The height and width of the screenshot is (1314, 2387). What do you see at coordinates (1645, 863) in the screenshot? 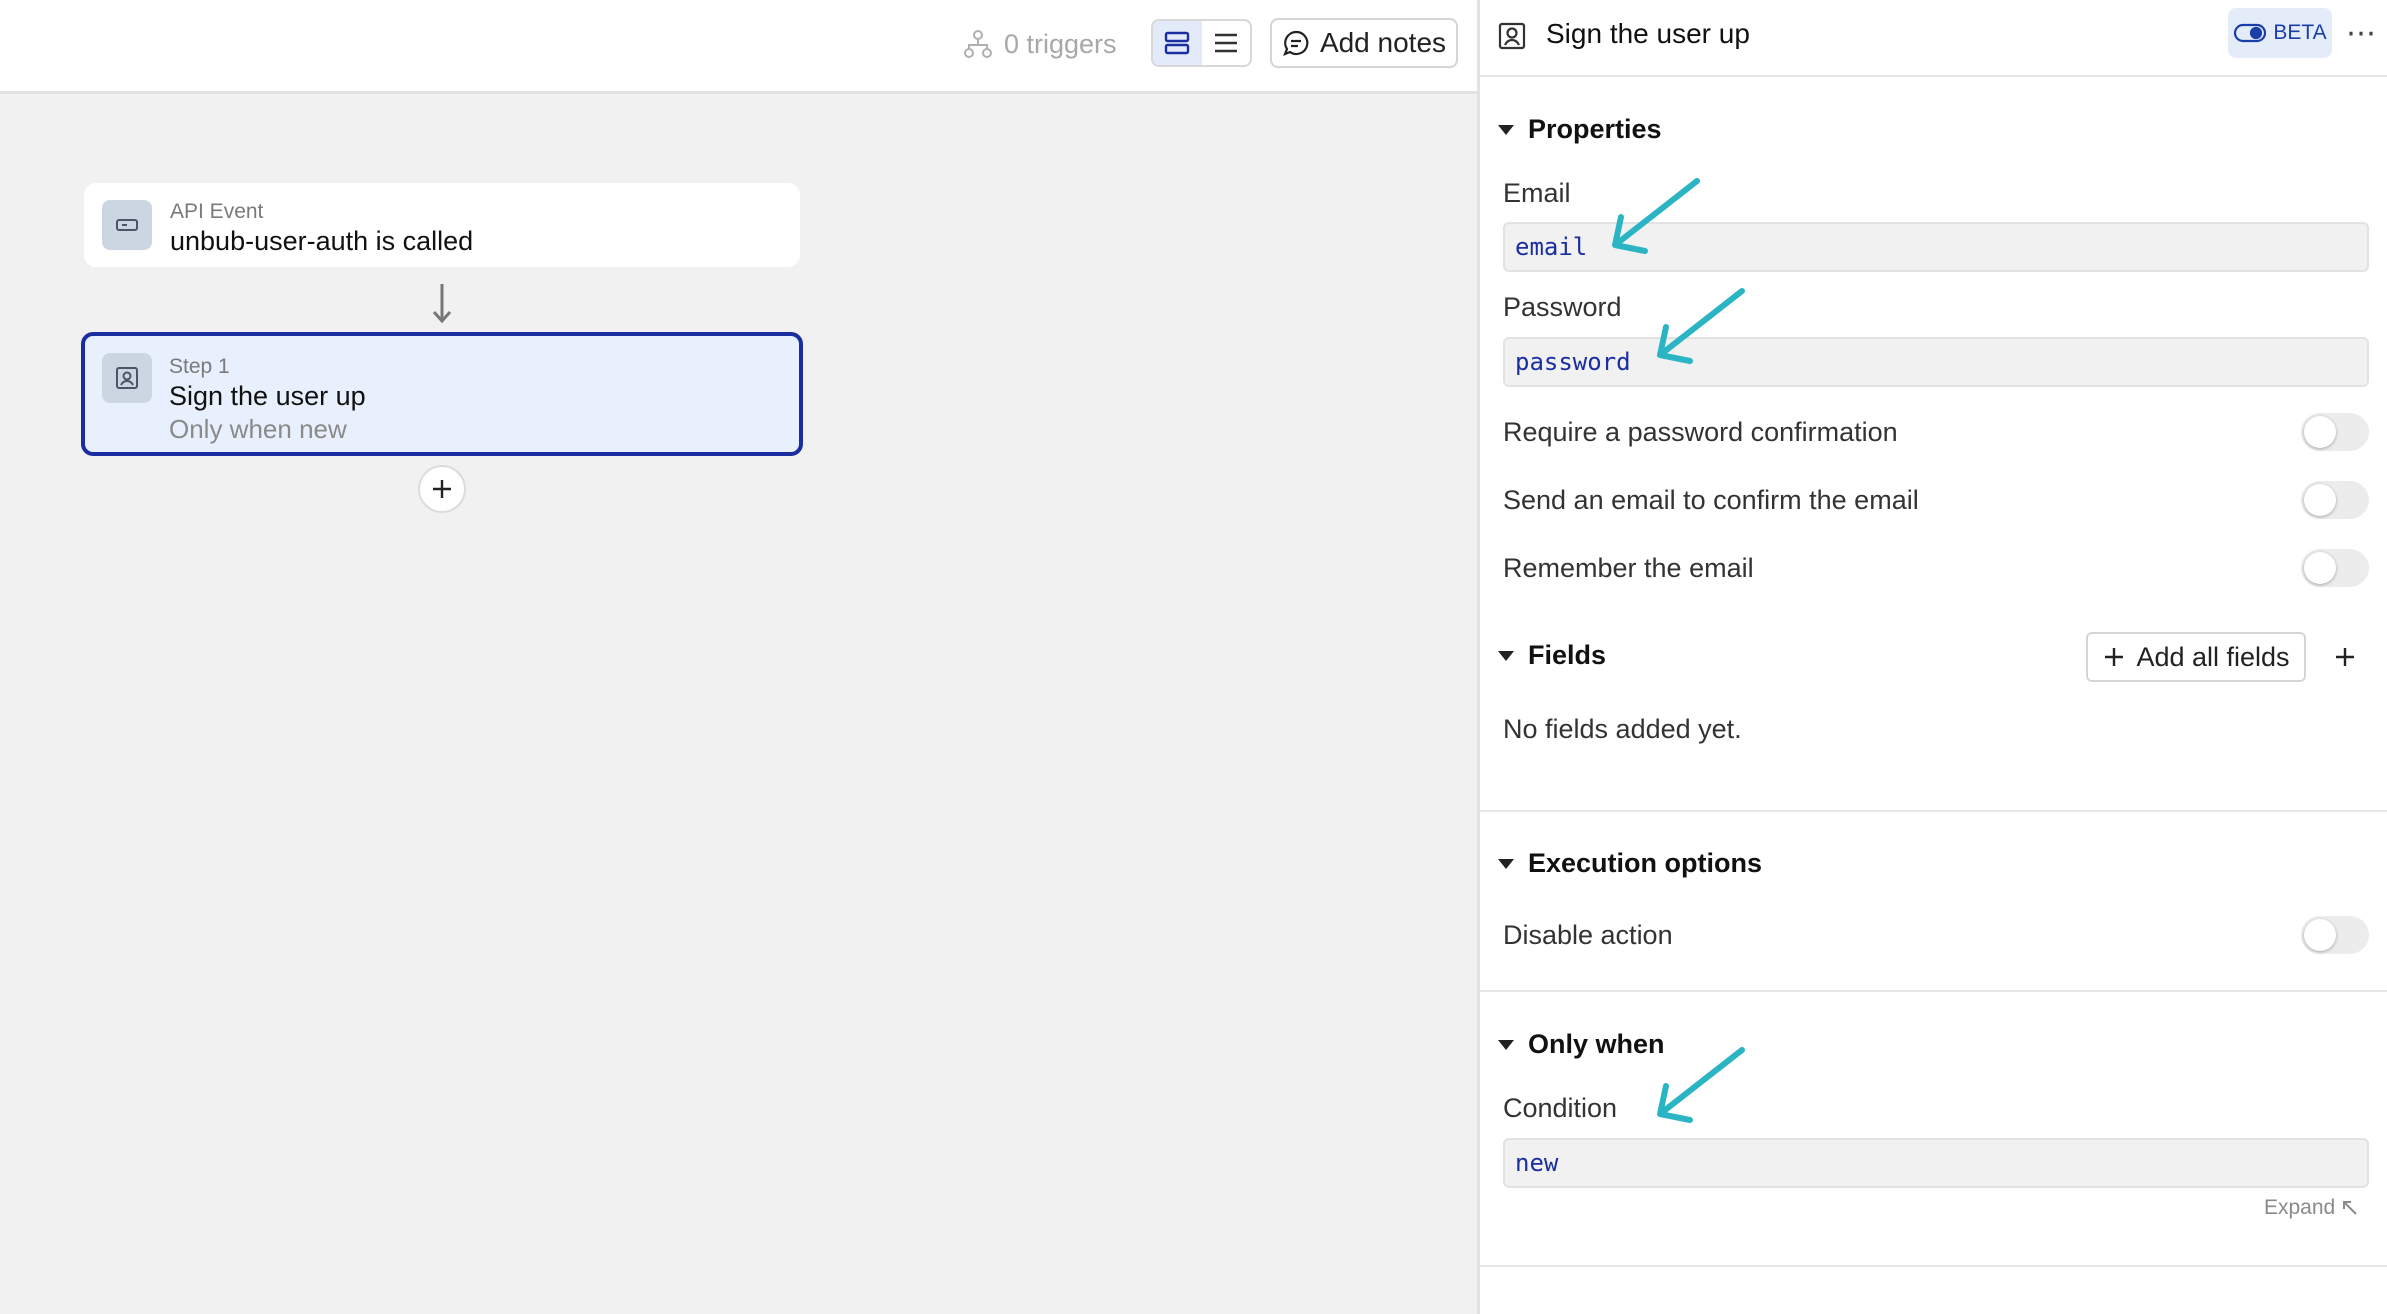
I see `execution-options-title: Execution options` at bounding box center [1645, 863].